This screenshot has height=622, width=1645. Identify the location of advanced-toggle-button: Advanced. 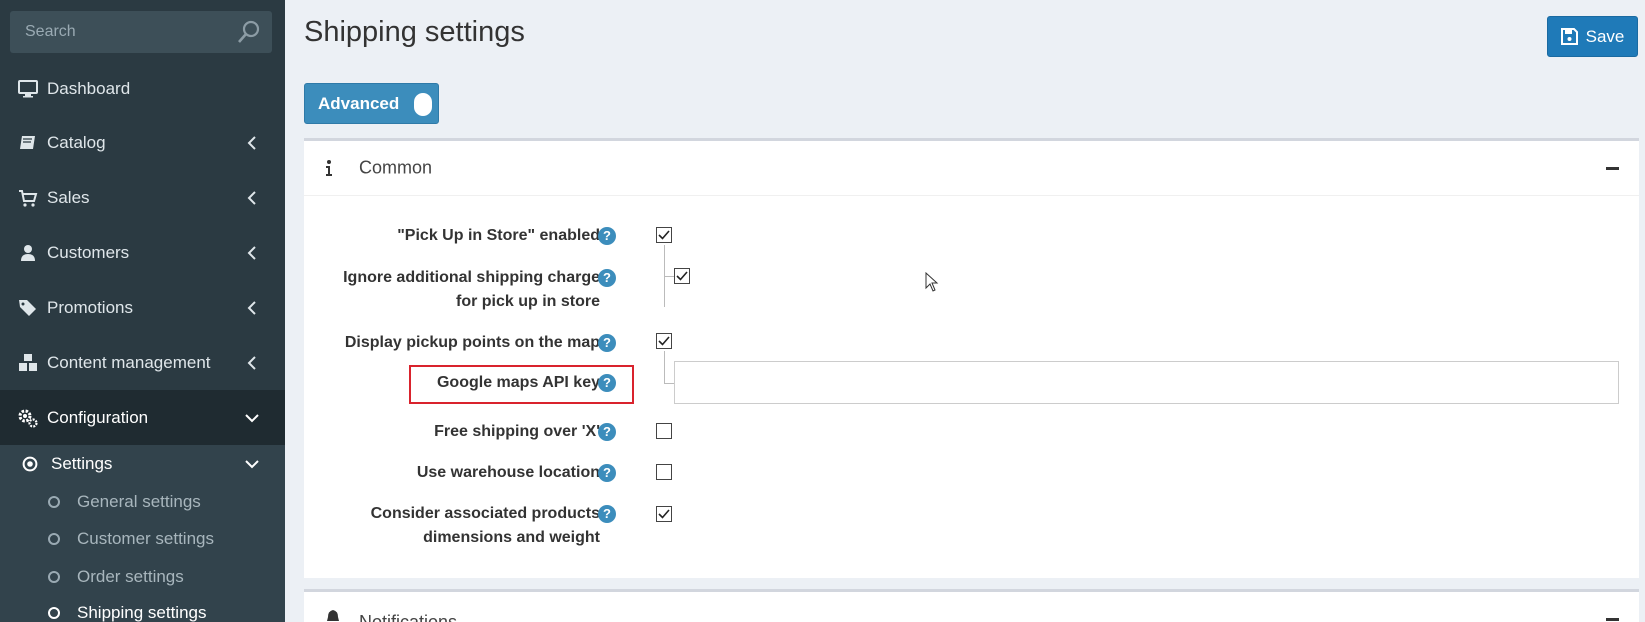
(371, 103).